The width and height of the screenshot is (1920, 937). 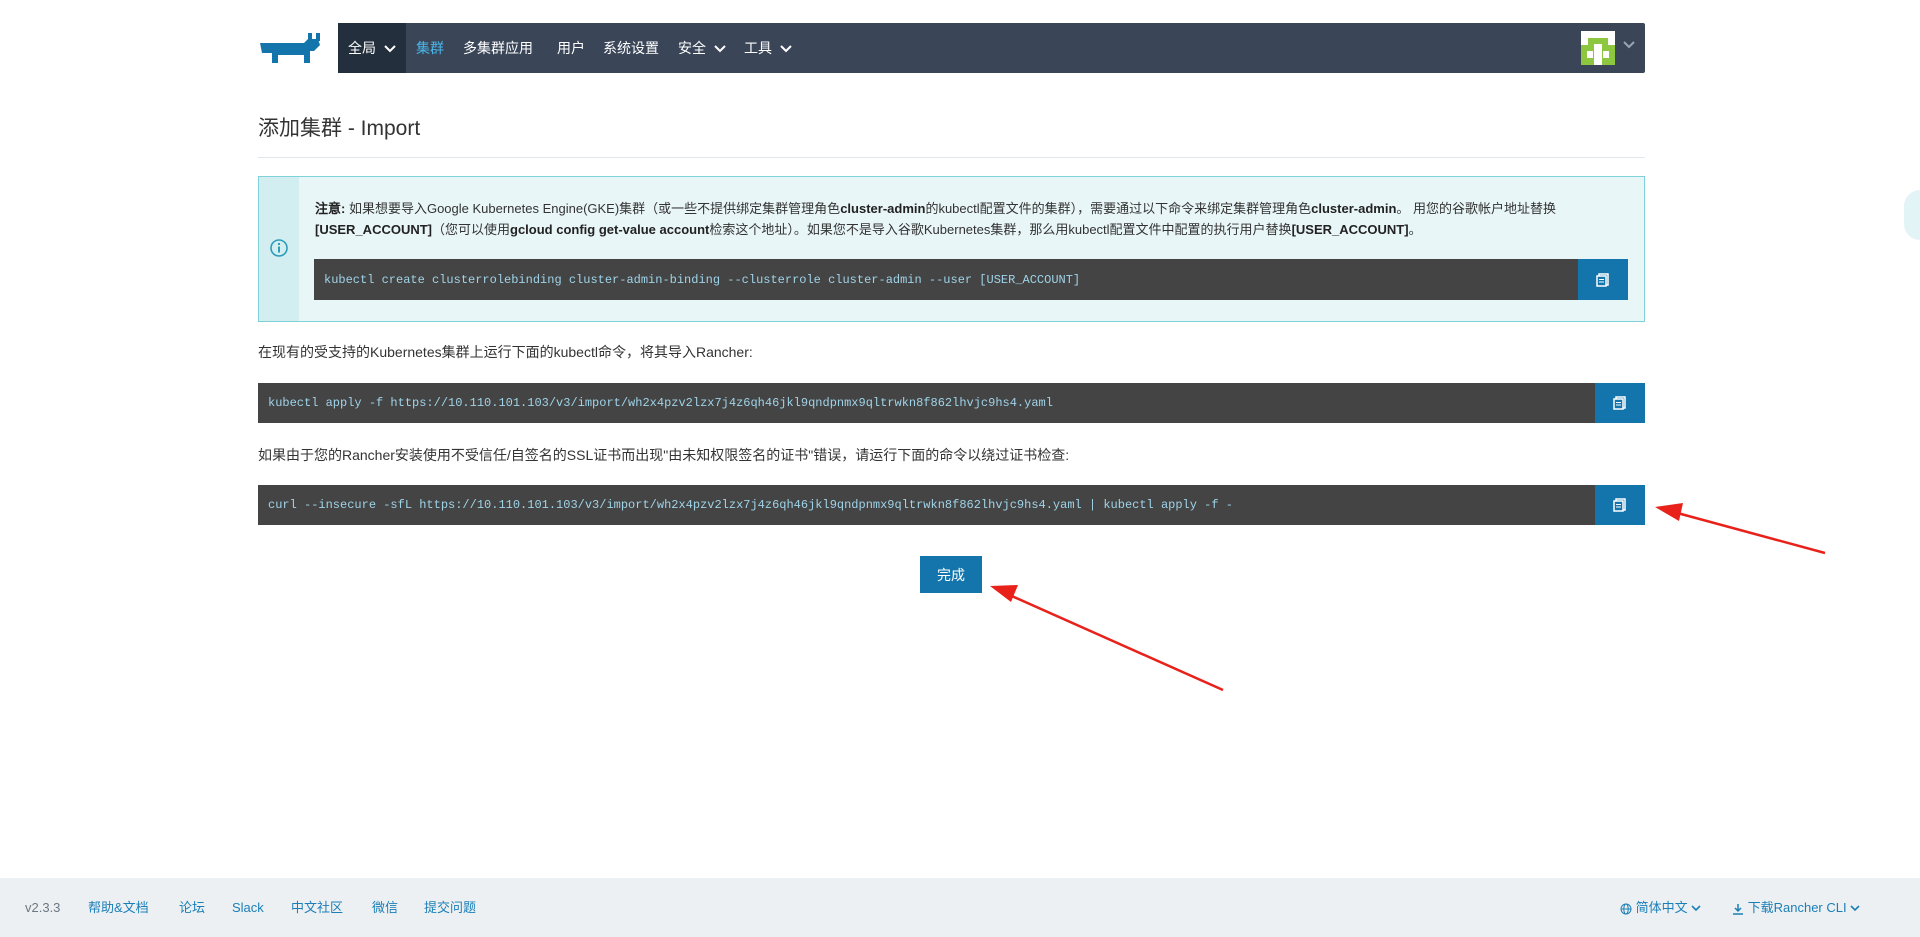 I want to click on notice-bold-4: gcloud config get-value account, so click(x=610, y=229).